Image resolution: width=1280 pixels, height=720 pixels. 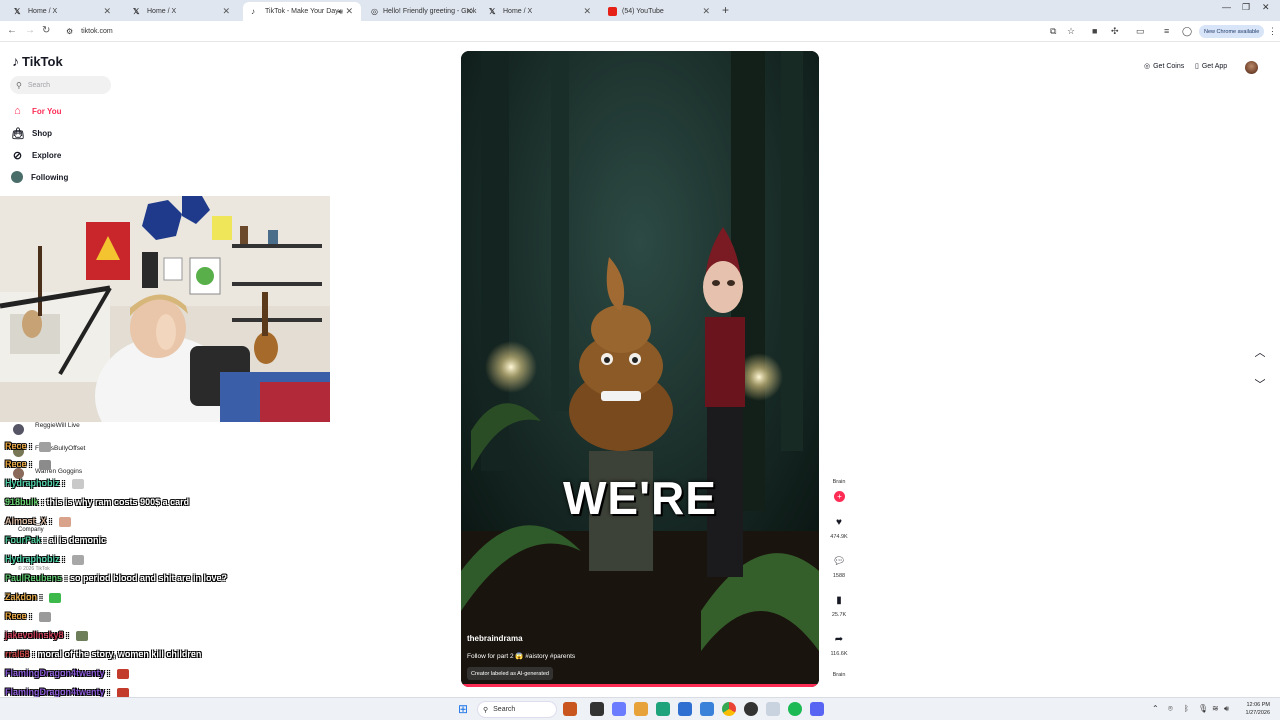 I want to click on media-controls-icon: ≡, so click(x=1166, y=31).